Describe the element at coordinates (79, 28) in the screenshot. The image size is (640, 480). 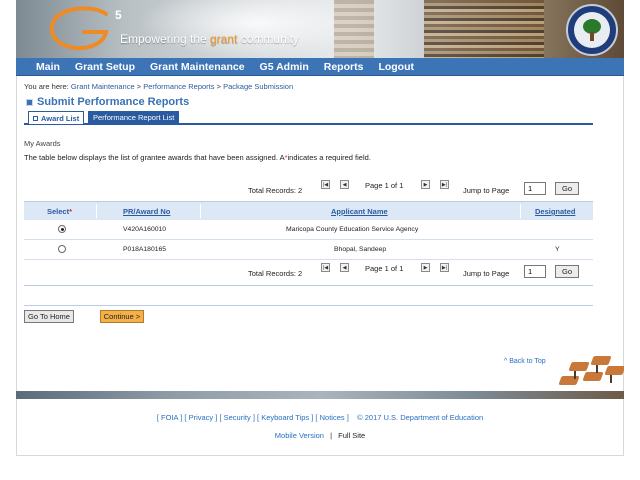
I see `g5-logo-icon` at that location.